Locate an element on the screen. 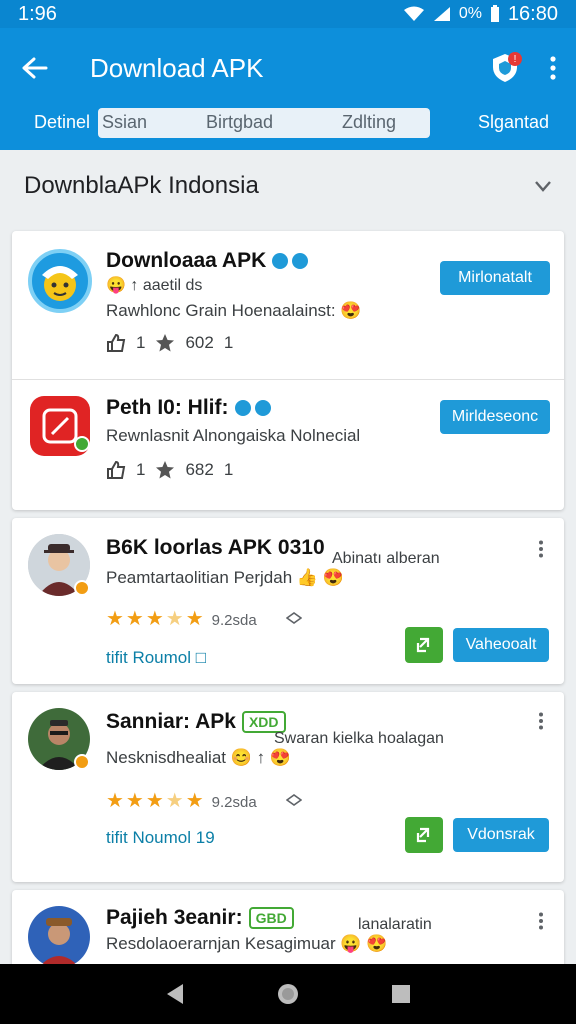 The image size is (576, 1024). page-title: Download APK is located at coordinates (177, 67).